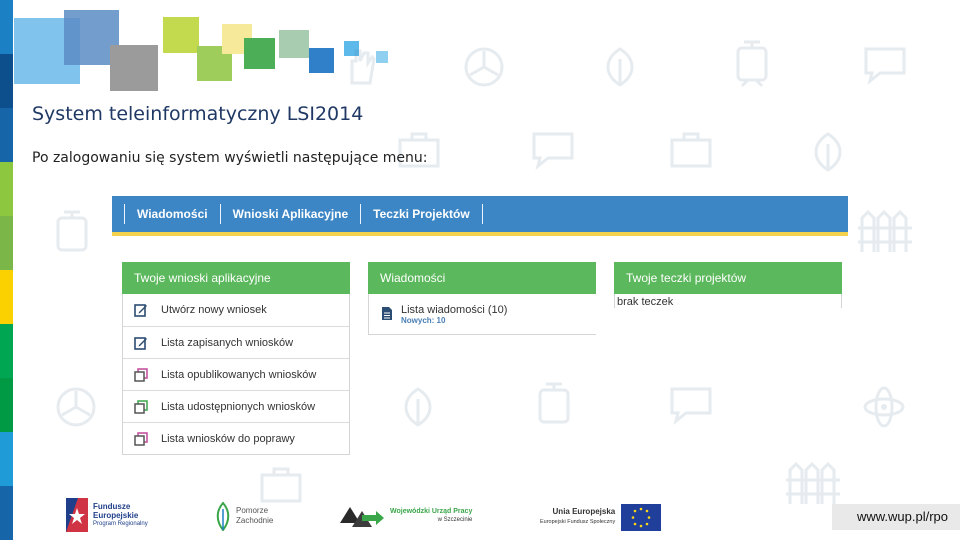 Image resolution: width=960 pixels, height=540 pixels. I want to click on menu-item-label: Lista opublikowanych wniosków, so click(239, 374).